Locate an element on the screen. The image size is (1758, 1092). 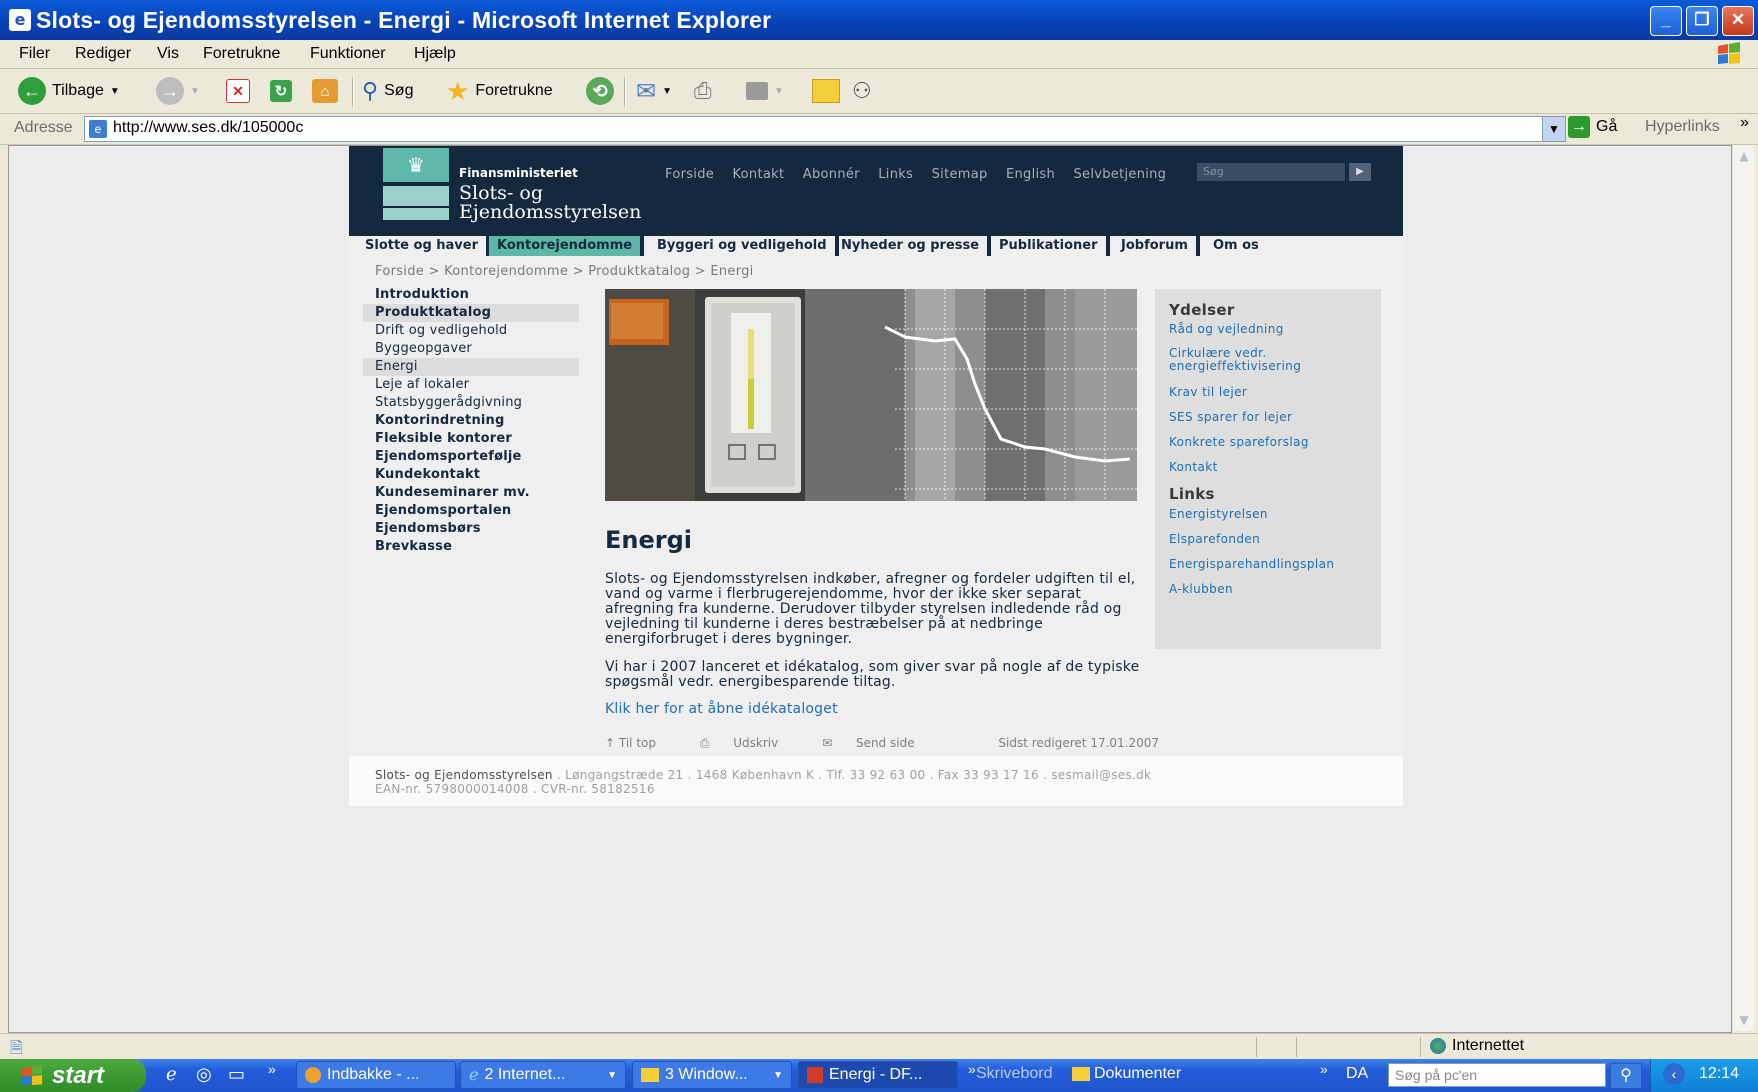
leftnav-item: Statsbyggerådgivning is located at coordinates (471, 403).